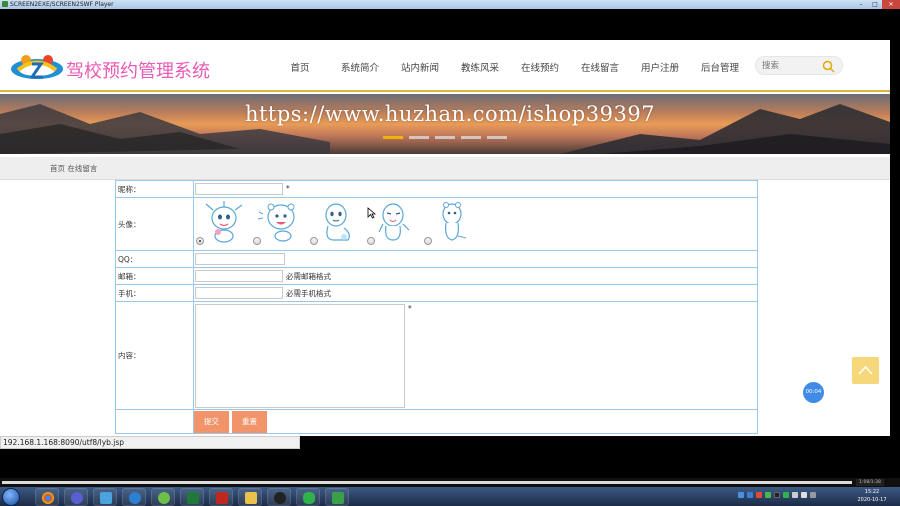 The height and width of the screenshot is (506, 900). I want to click on nav-coaches: 教练风采, so click(480, 67).